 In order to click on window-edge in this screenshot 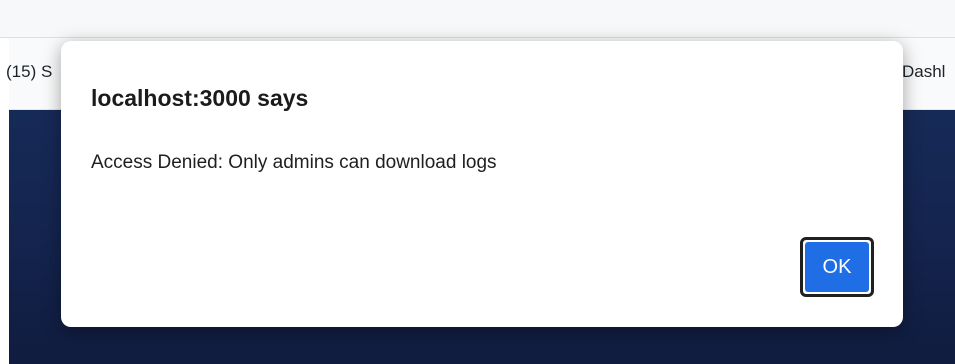, I will do `click(4, 201)`.